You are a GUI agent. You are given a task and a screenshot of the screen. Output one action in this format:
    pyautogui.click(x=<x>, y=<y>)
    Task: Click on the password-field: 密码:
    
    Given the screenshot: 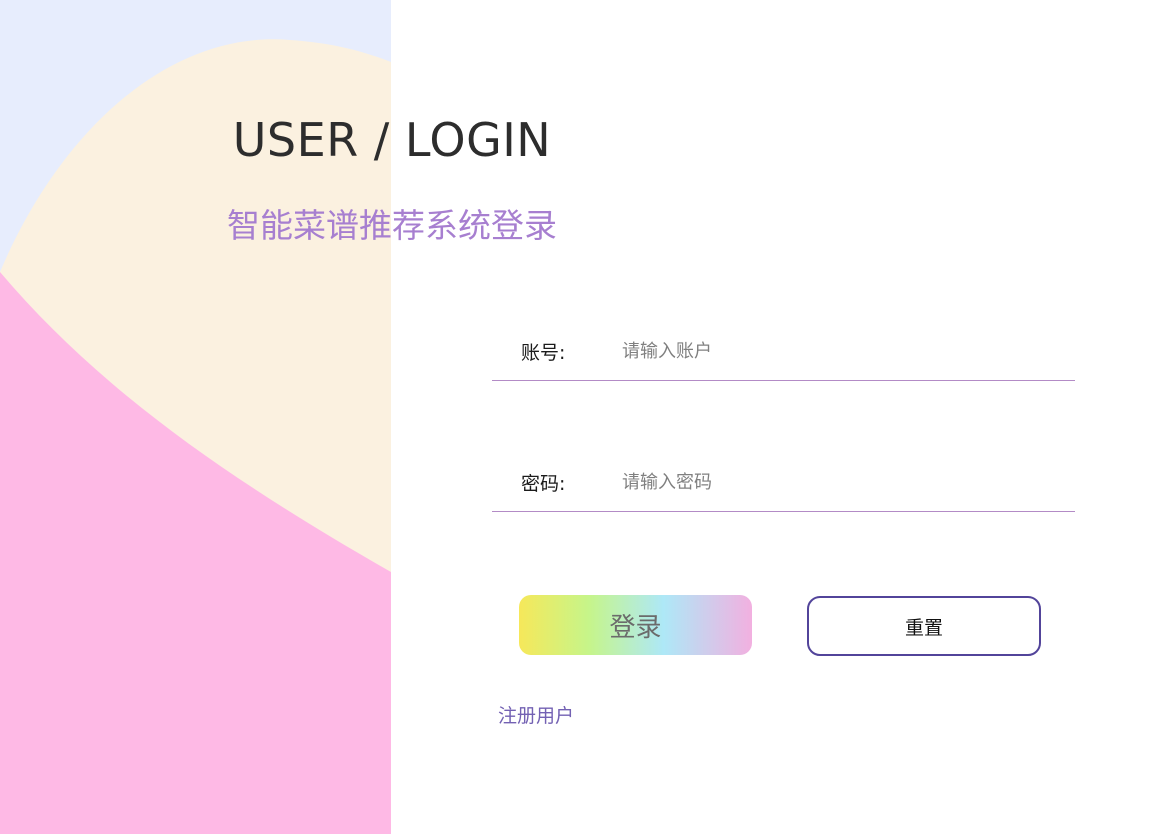 What is the action you would take?
    pyautogui.click(x=783, y=487)
    